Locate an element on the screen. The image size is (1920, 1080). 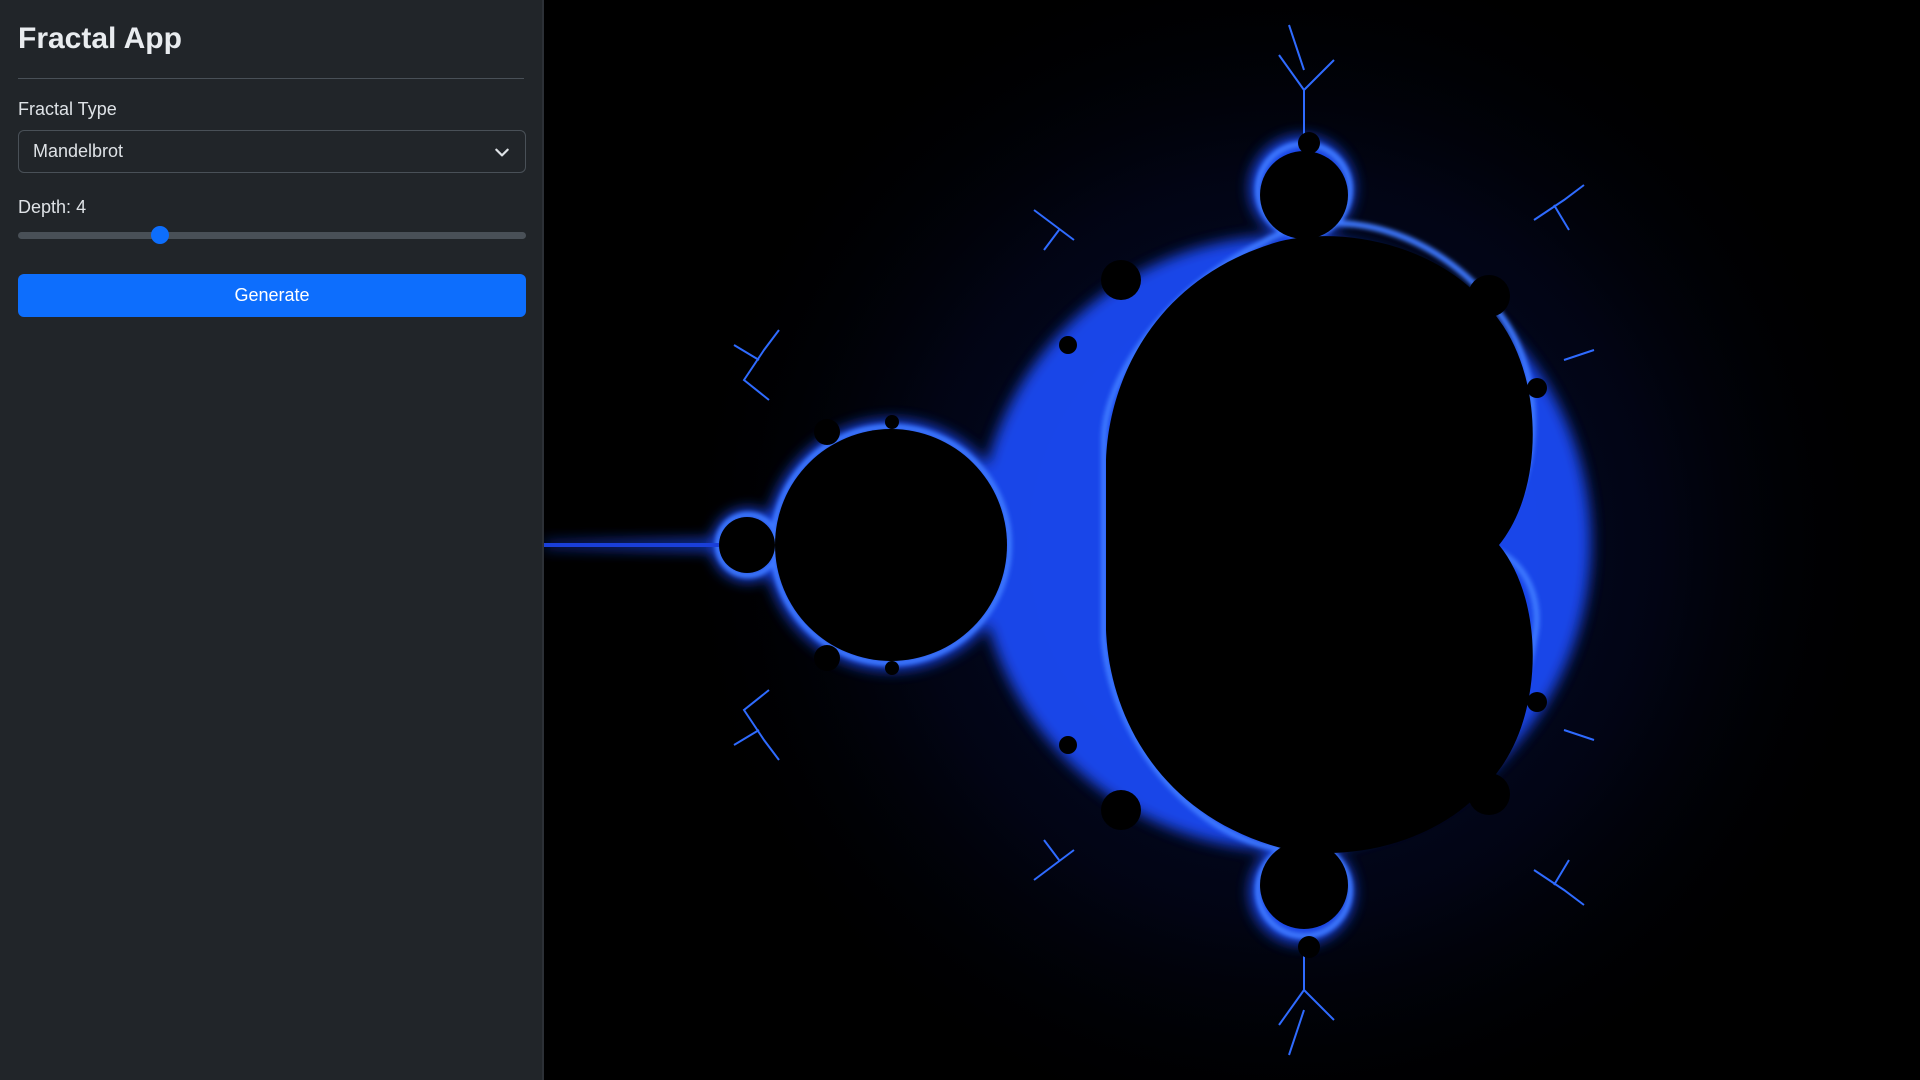
generate-button: Generate is located at coordinates (272, 295).